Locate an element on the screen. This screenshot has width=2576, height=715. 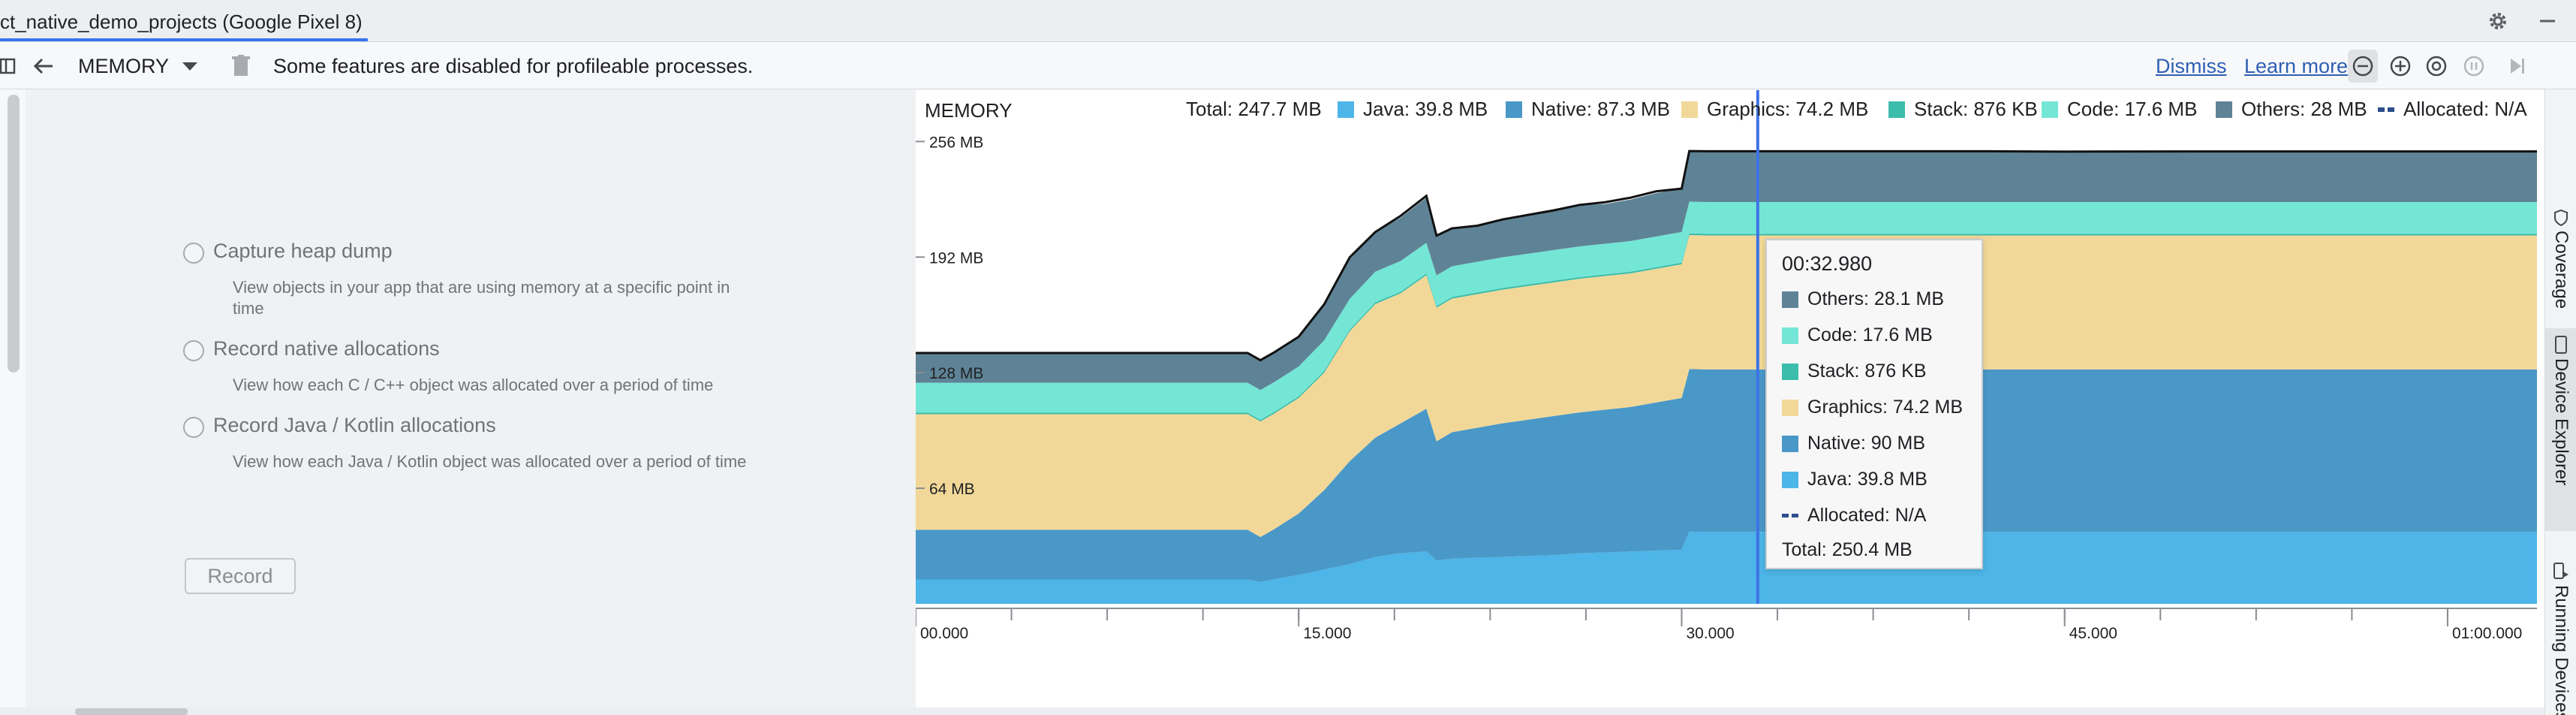
go-live-button is located at coordinates (2517, 66).